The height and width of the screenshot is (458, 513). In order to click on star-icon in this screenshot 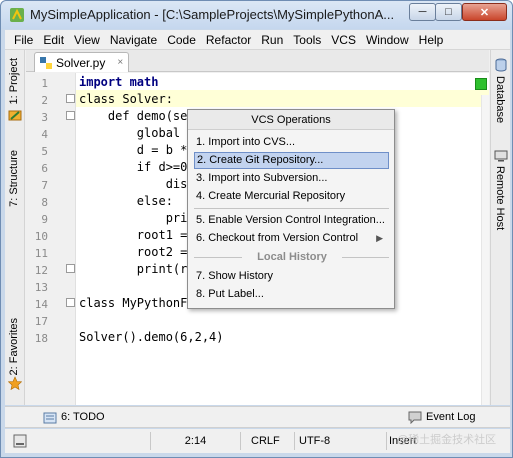, I will do `click(15, 383)`.